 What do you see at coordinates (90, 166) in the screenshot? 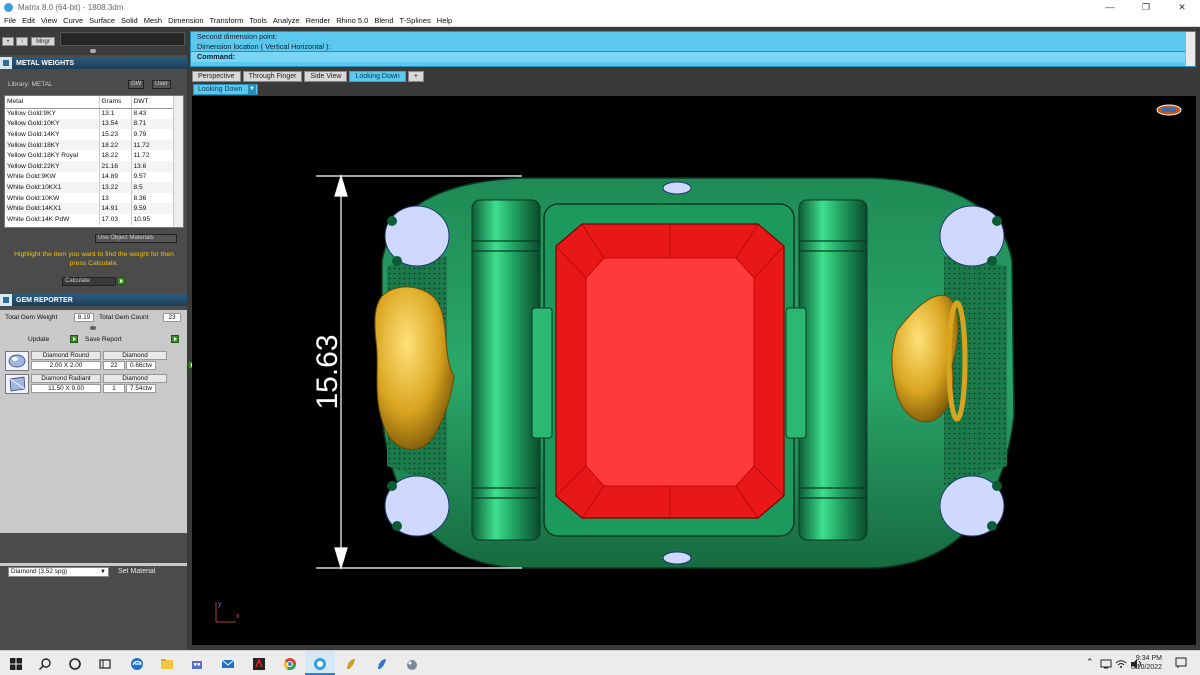
I see `table-row: Yellow Gold:22KY 21.16 13.6` at bounding box center [90, 166].